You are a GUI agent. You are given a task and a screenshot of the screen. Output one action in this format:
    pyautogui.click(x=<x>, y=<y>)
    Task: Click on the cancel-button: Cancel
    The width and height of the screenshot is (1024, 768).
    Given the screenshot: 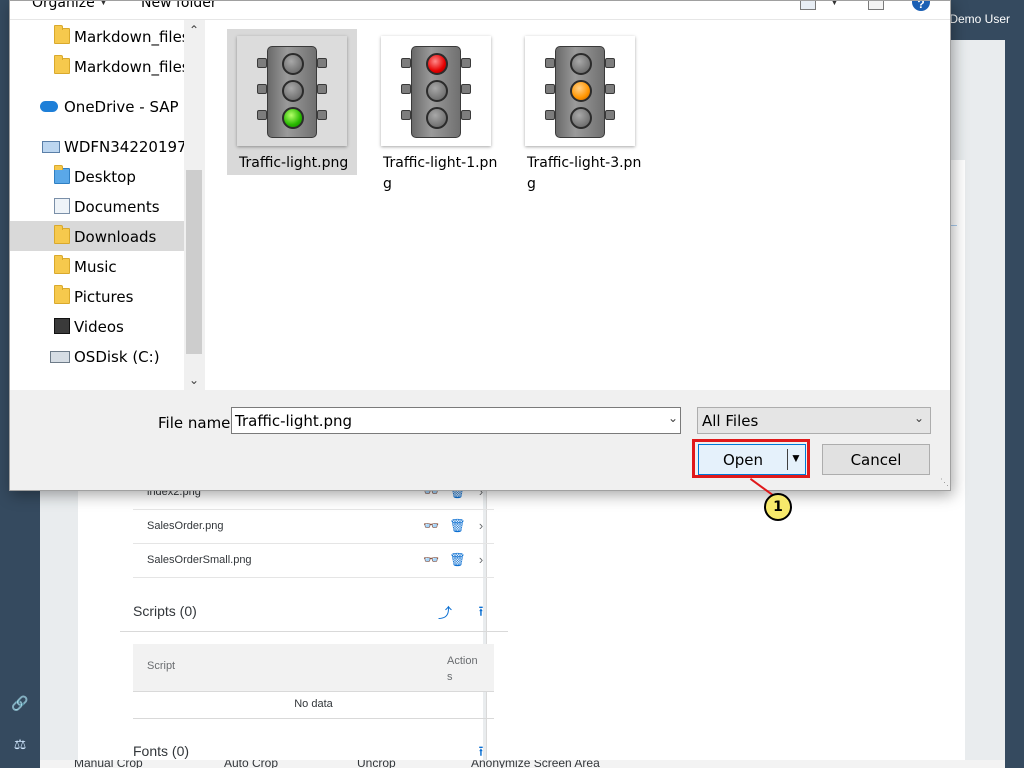 What is the action you would take?
    pyautogui.click(x=876, y=459)
    